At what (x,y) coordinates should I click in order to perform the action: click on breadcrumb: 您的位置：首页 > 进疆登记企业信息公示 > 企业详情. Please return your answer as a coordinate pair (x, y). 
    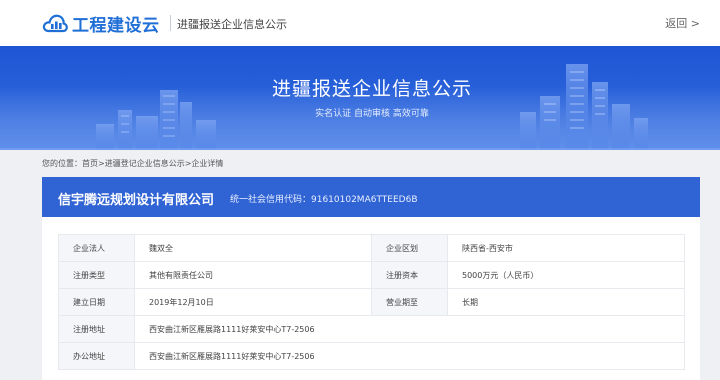
    Looking at the image, I should click on (132, 163).